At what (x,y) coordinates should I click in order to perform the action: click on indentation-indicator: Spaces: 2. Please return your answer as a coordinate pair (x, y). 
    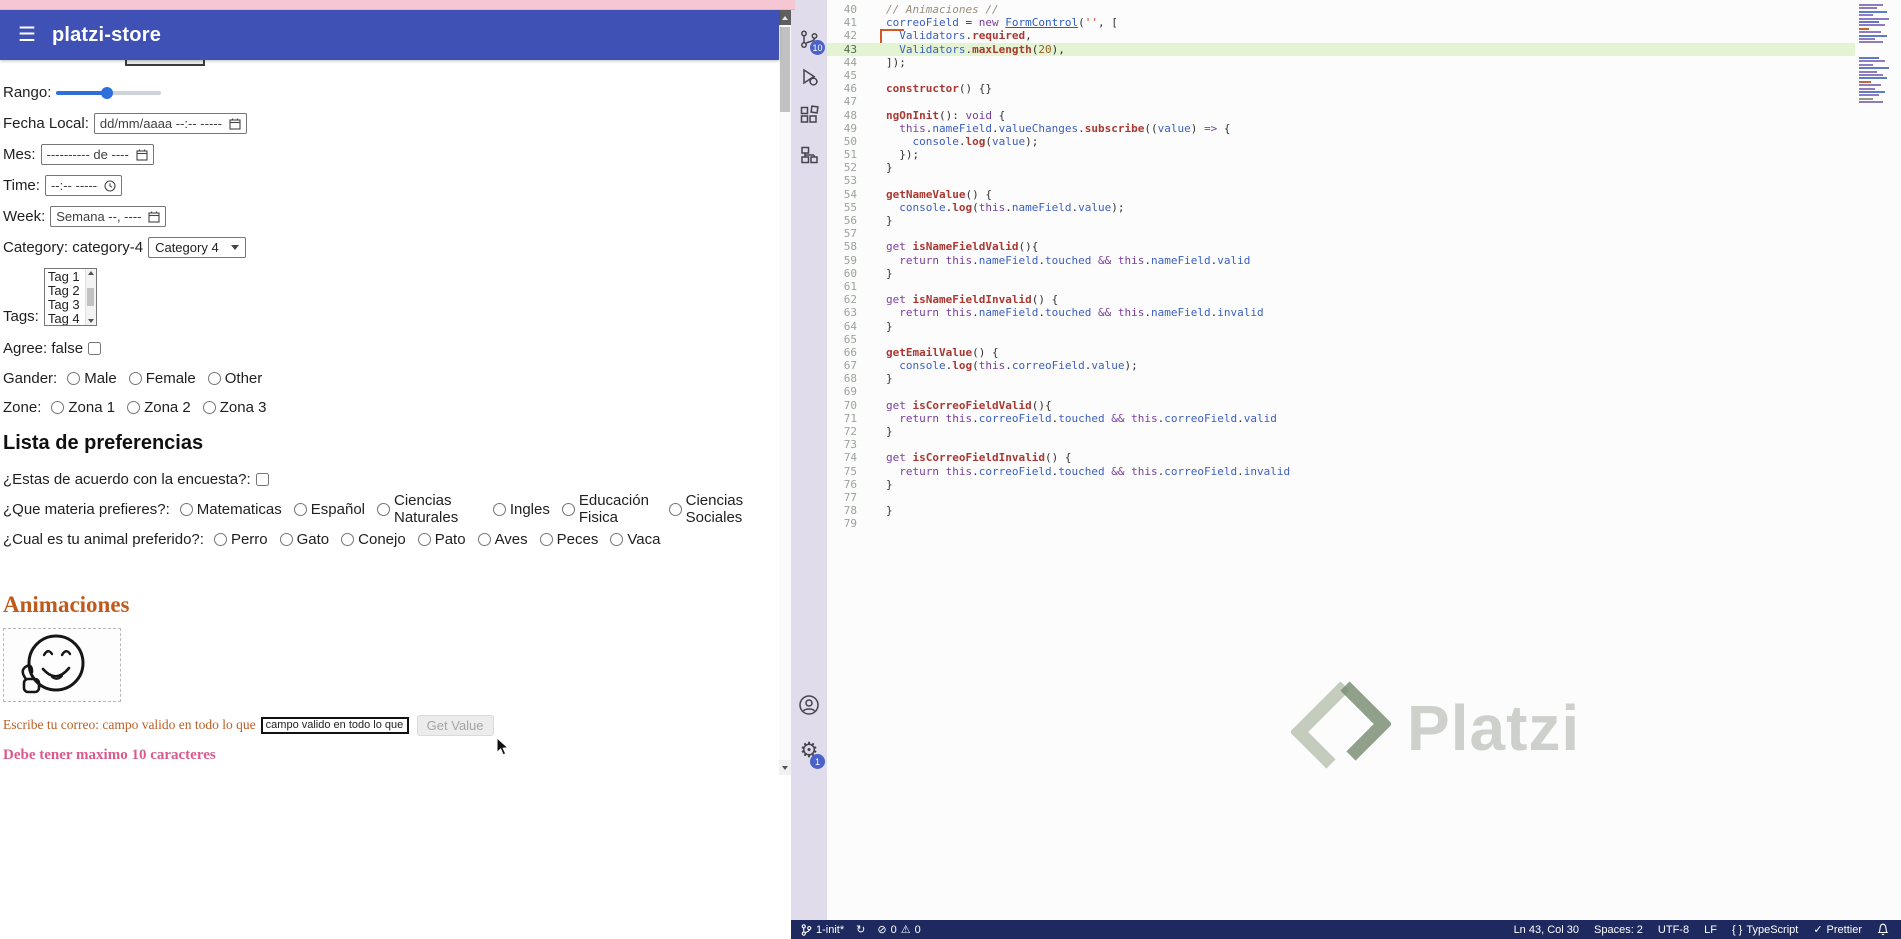
    Looking at the image, I should click on (1618, 930).